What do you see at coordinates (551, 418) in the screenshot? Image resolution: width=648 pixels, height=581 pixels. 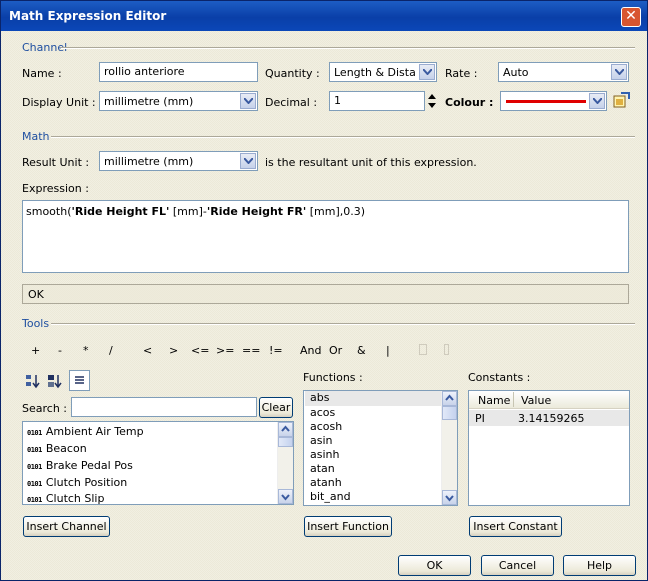 I see `constant-value: 3.14159265` at bounding box center [551, 418].